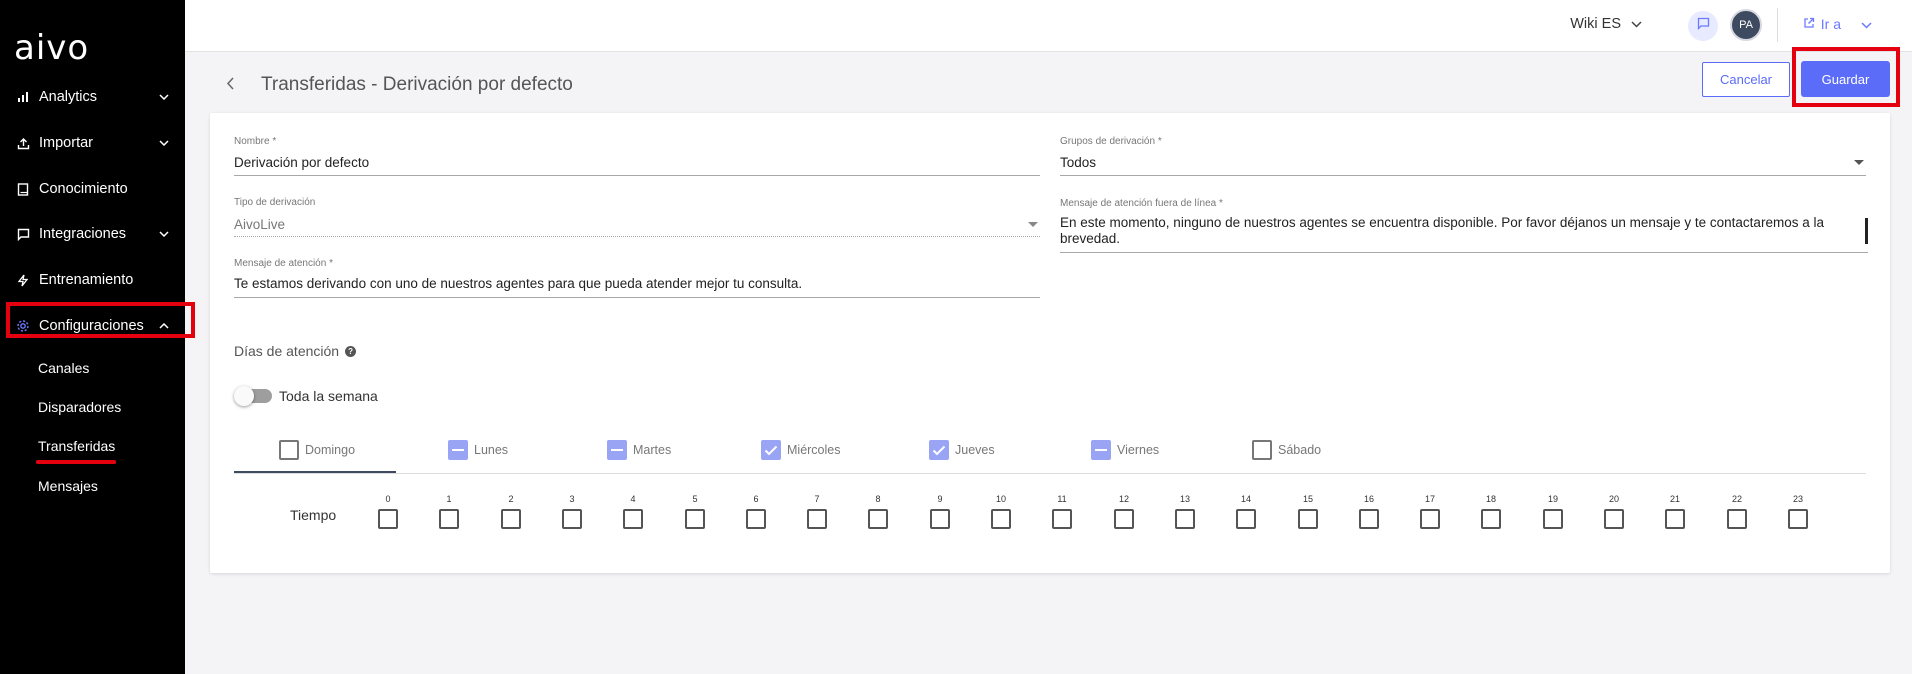  I want to click on nombre-underline, so click(637, 175).